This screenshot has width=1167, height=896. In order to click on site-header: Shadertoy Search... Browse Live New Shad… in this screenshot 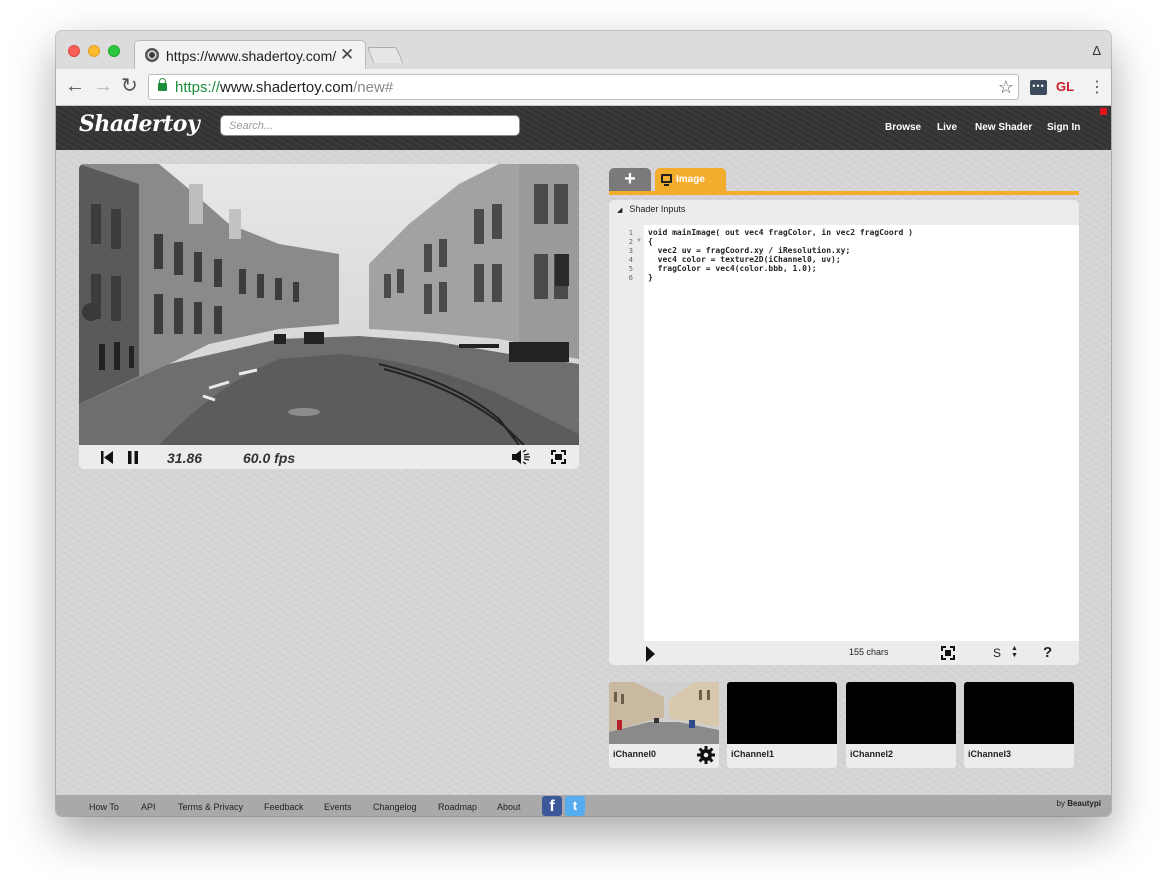, I will do `click(583, 128)`.